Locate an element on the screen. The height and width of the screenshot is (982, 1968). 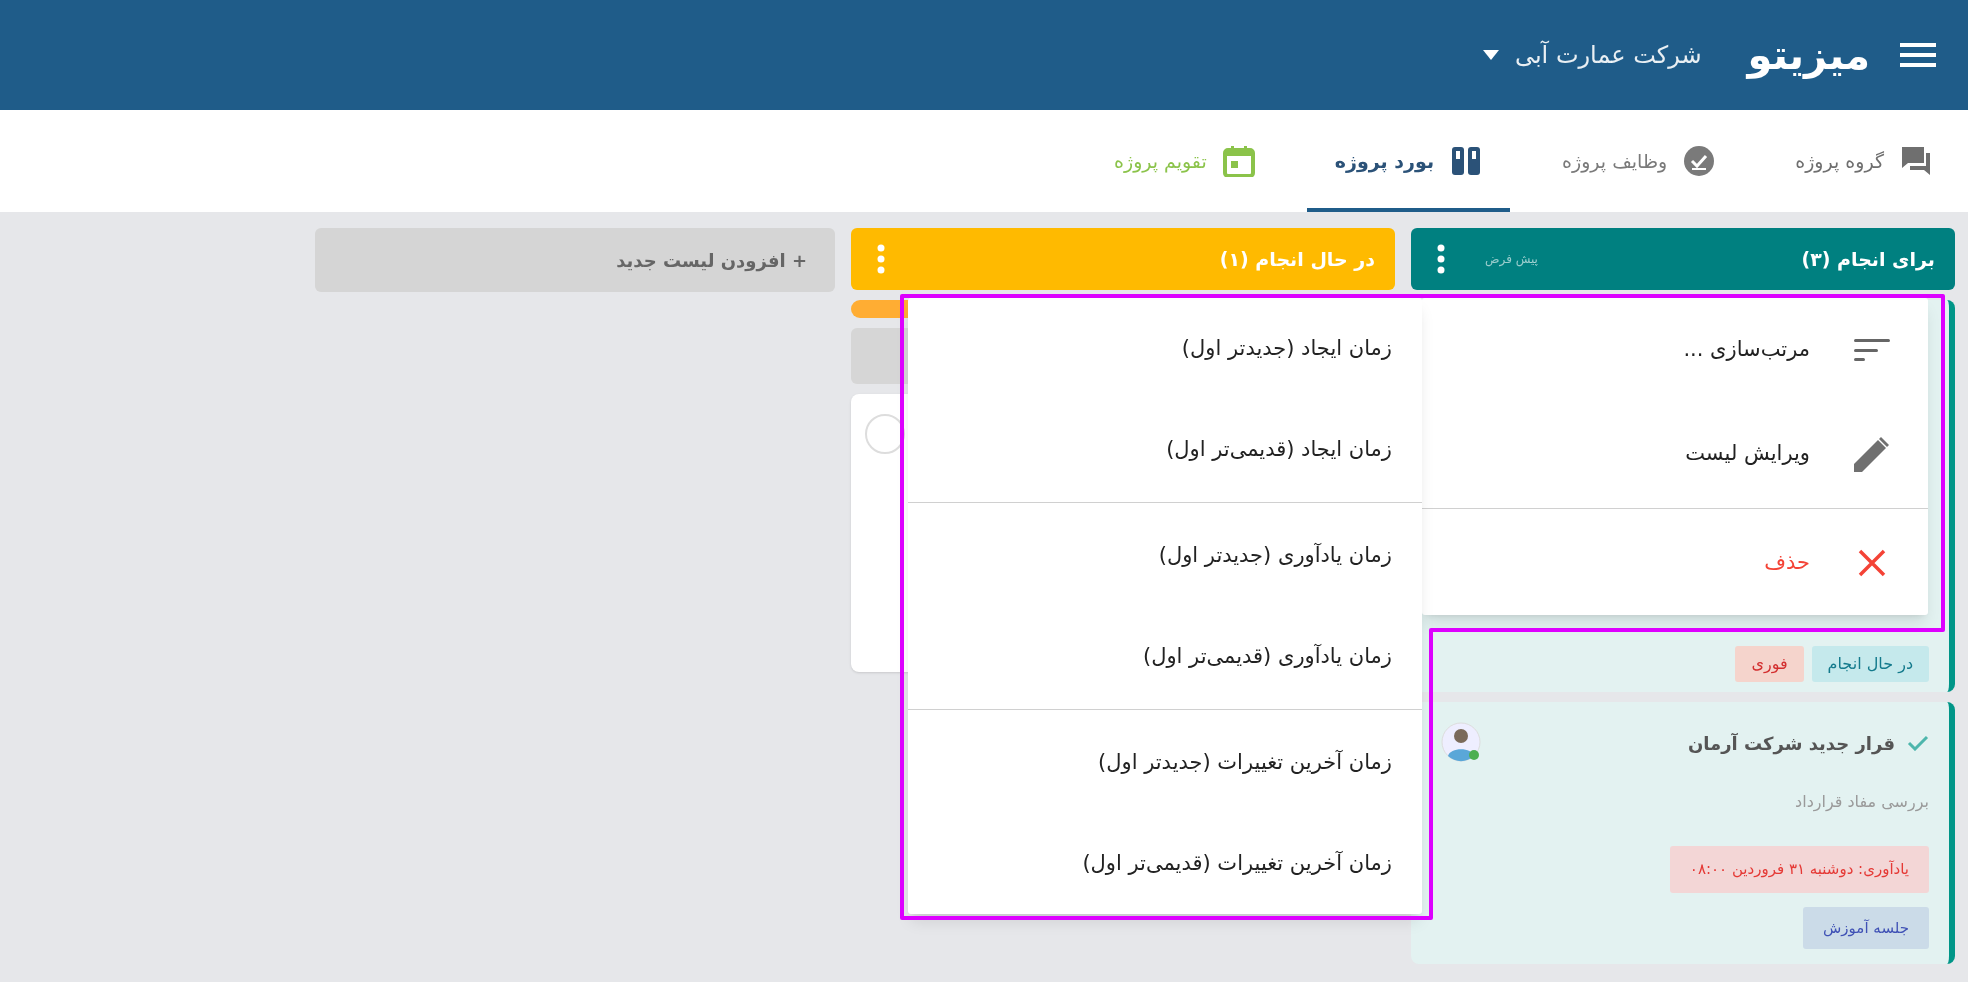
submenu-item: زمان ایجاد (جدیدتر اول) is located at coordinates (1165, 348).